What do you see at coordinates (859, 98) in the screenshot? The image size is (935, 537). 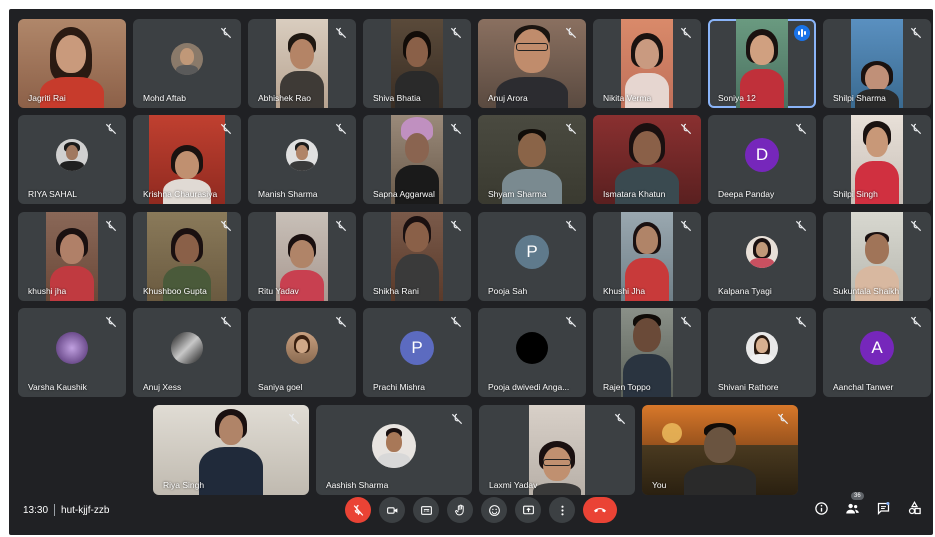 I see `participant-name: Shilpi Sharma` at bounding box center [859, 98].